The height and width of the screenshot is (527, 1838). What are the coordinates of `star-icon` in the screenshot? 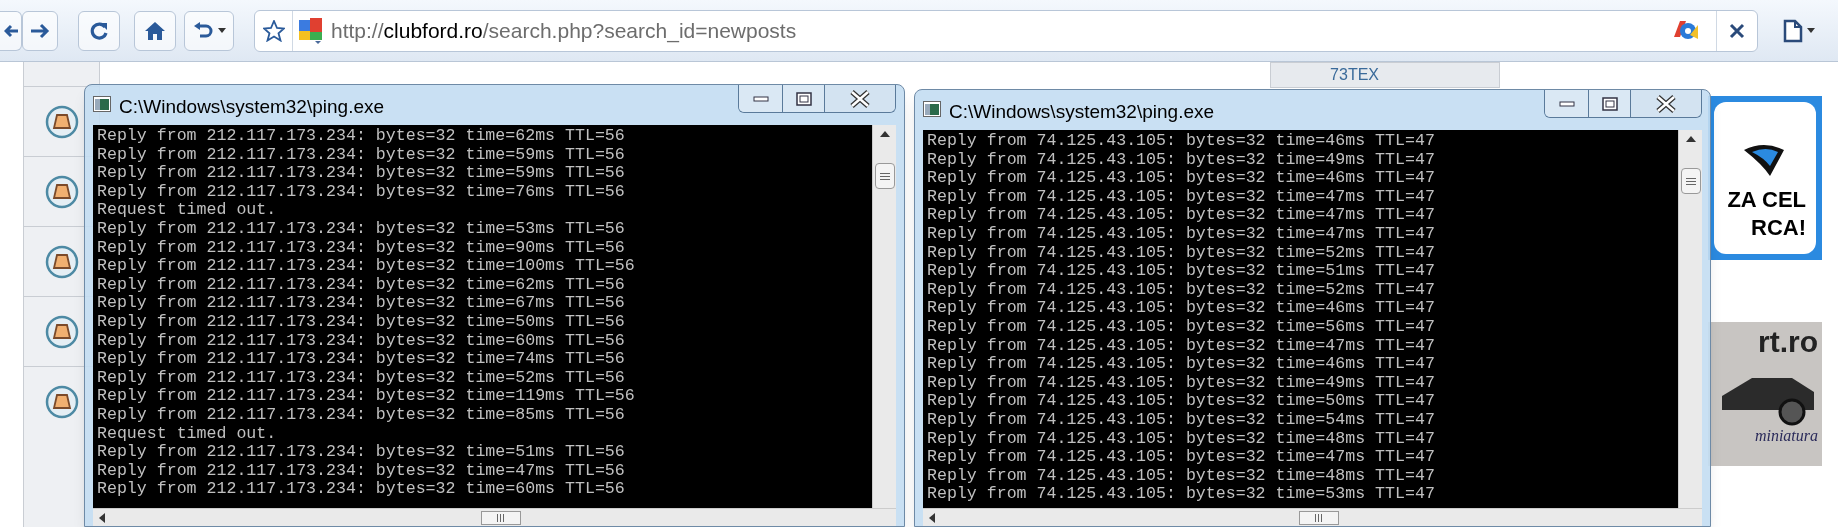 It's located at (273, 30).